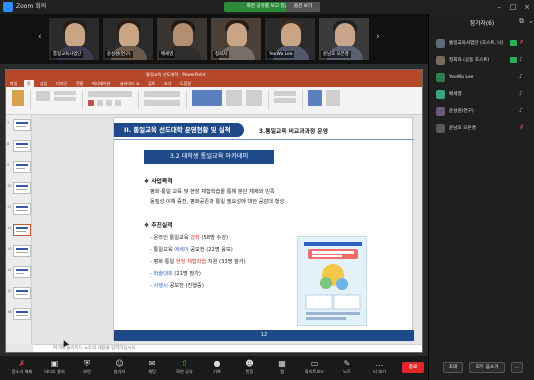 This screenshot has height=380, width=534. What do you see at coordinates (344, 39) in the screenshot?
I see `video-tile: 윤남호 오은경` at bounding box center [344, 39].